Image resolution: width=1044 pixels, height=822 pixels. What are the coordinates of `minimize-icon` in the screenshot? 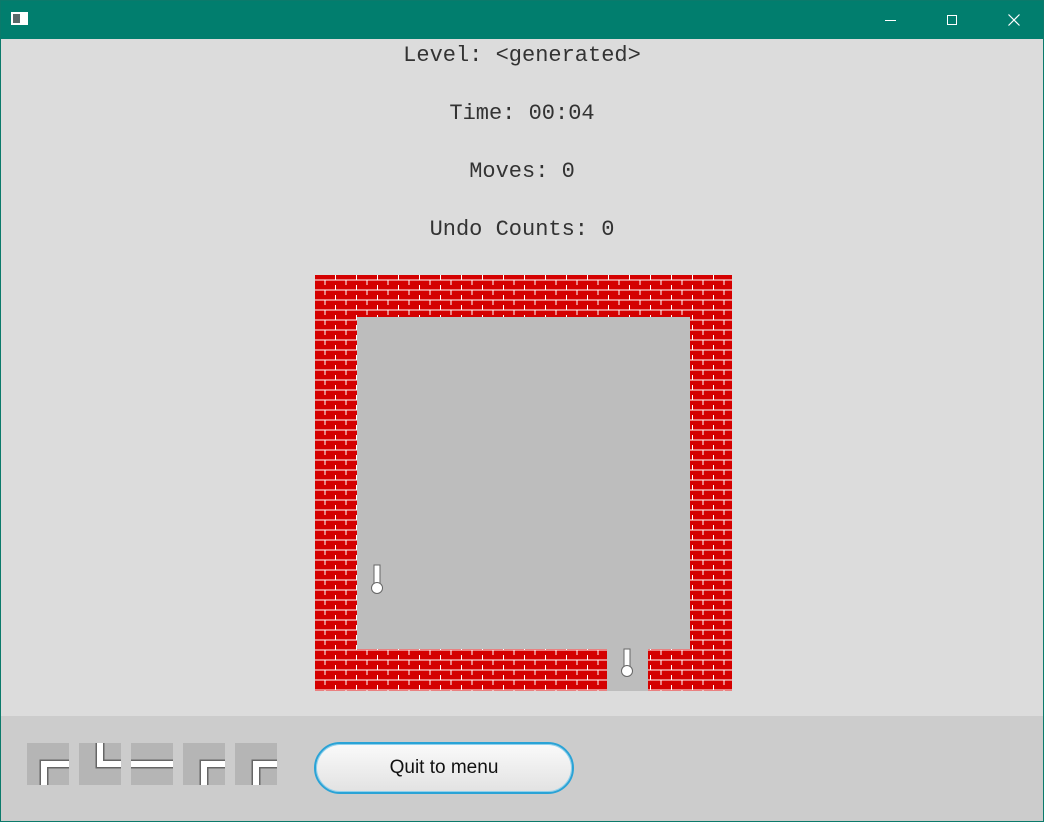 It's located at (890, 20).